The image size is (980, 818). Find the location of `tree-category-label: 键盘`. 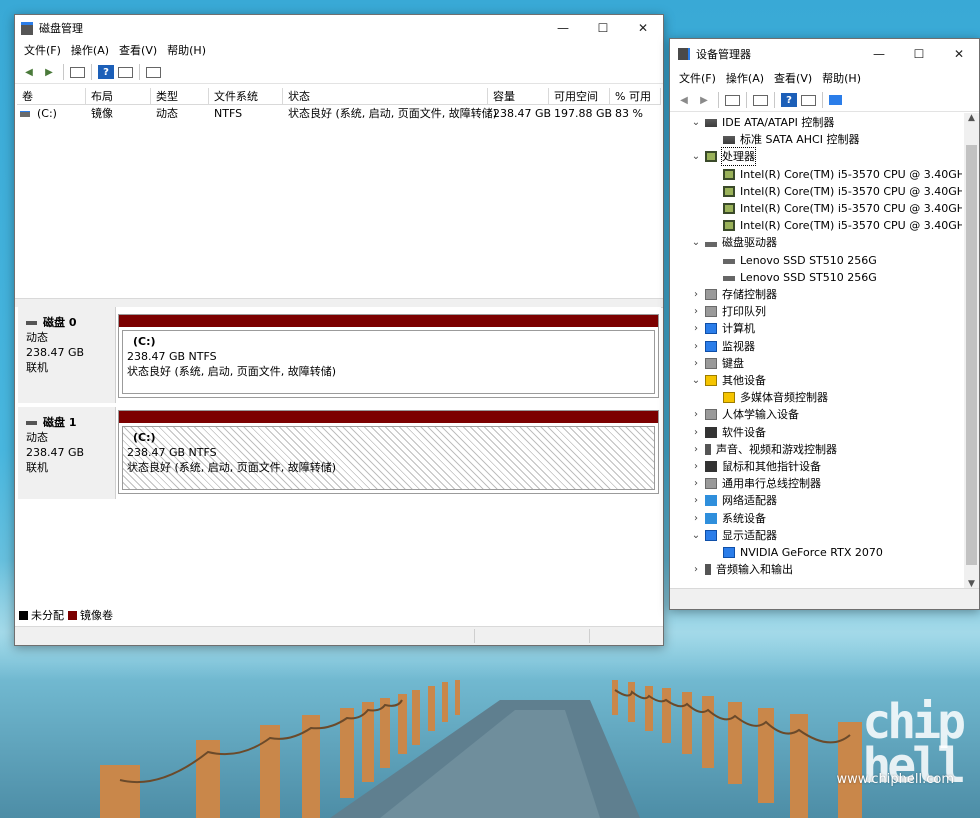

tree-category-label: 键盘 is located at coordinates (733, 363).